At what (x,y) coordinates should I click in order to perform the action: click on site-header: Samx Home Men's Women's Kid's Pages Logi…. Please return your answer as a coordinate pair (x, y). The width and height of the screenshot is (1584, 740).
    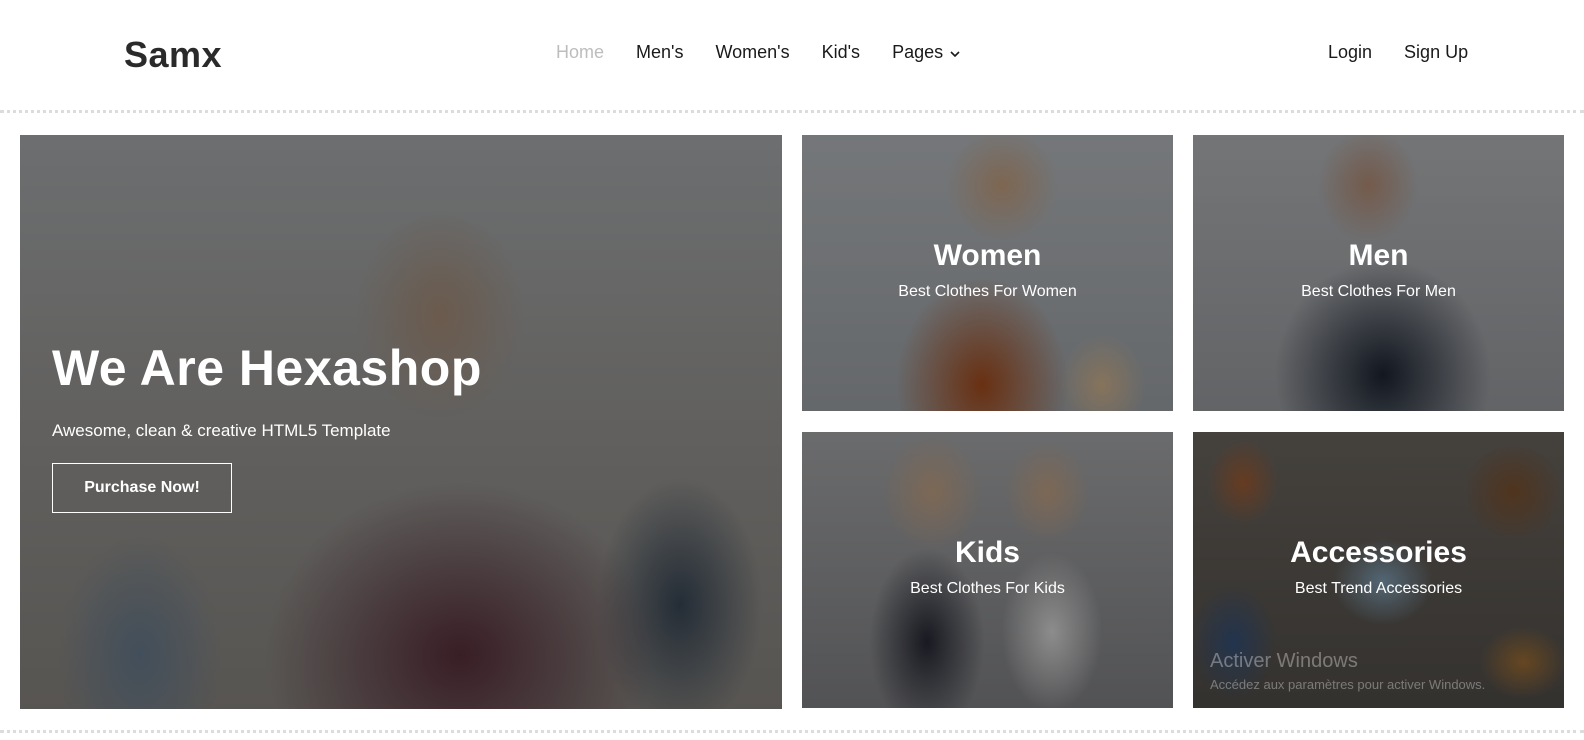
    Looking at the image, I should click on (792, 55).